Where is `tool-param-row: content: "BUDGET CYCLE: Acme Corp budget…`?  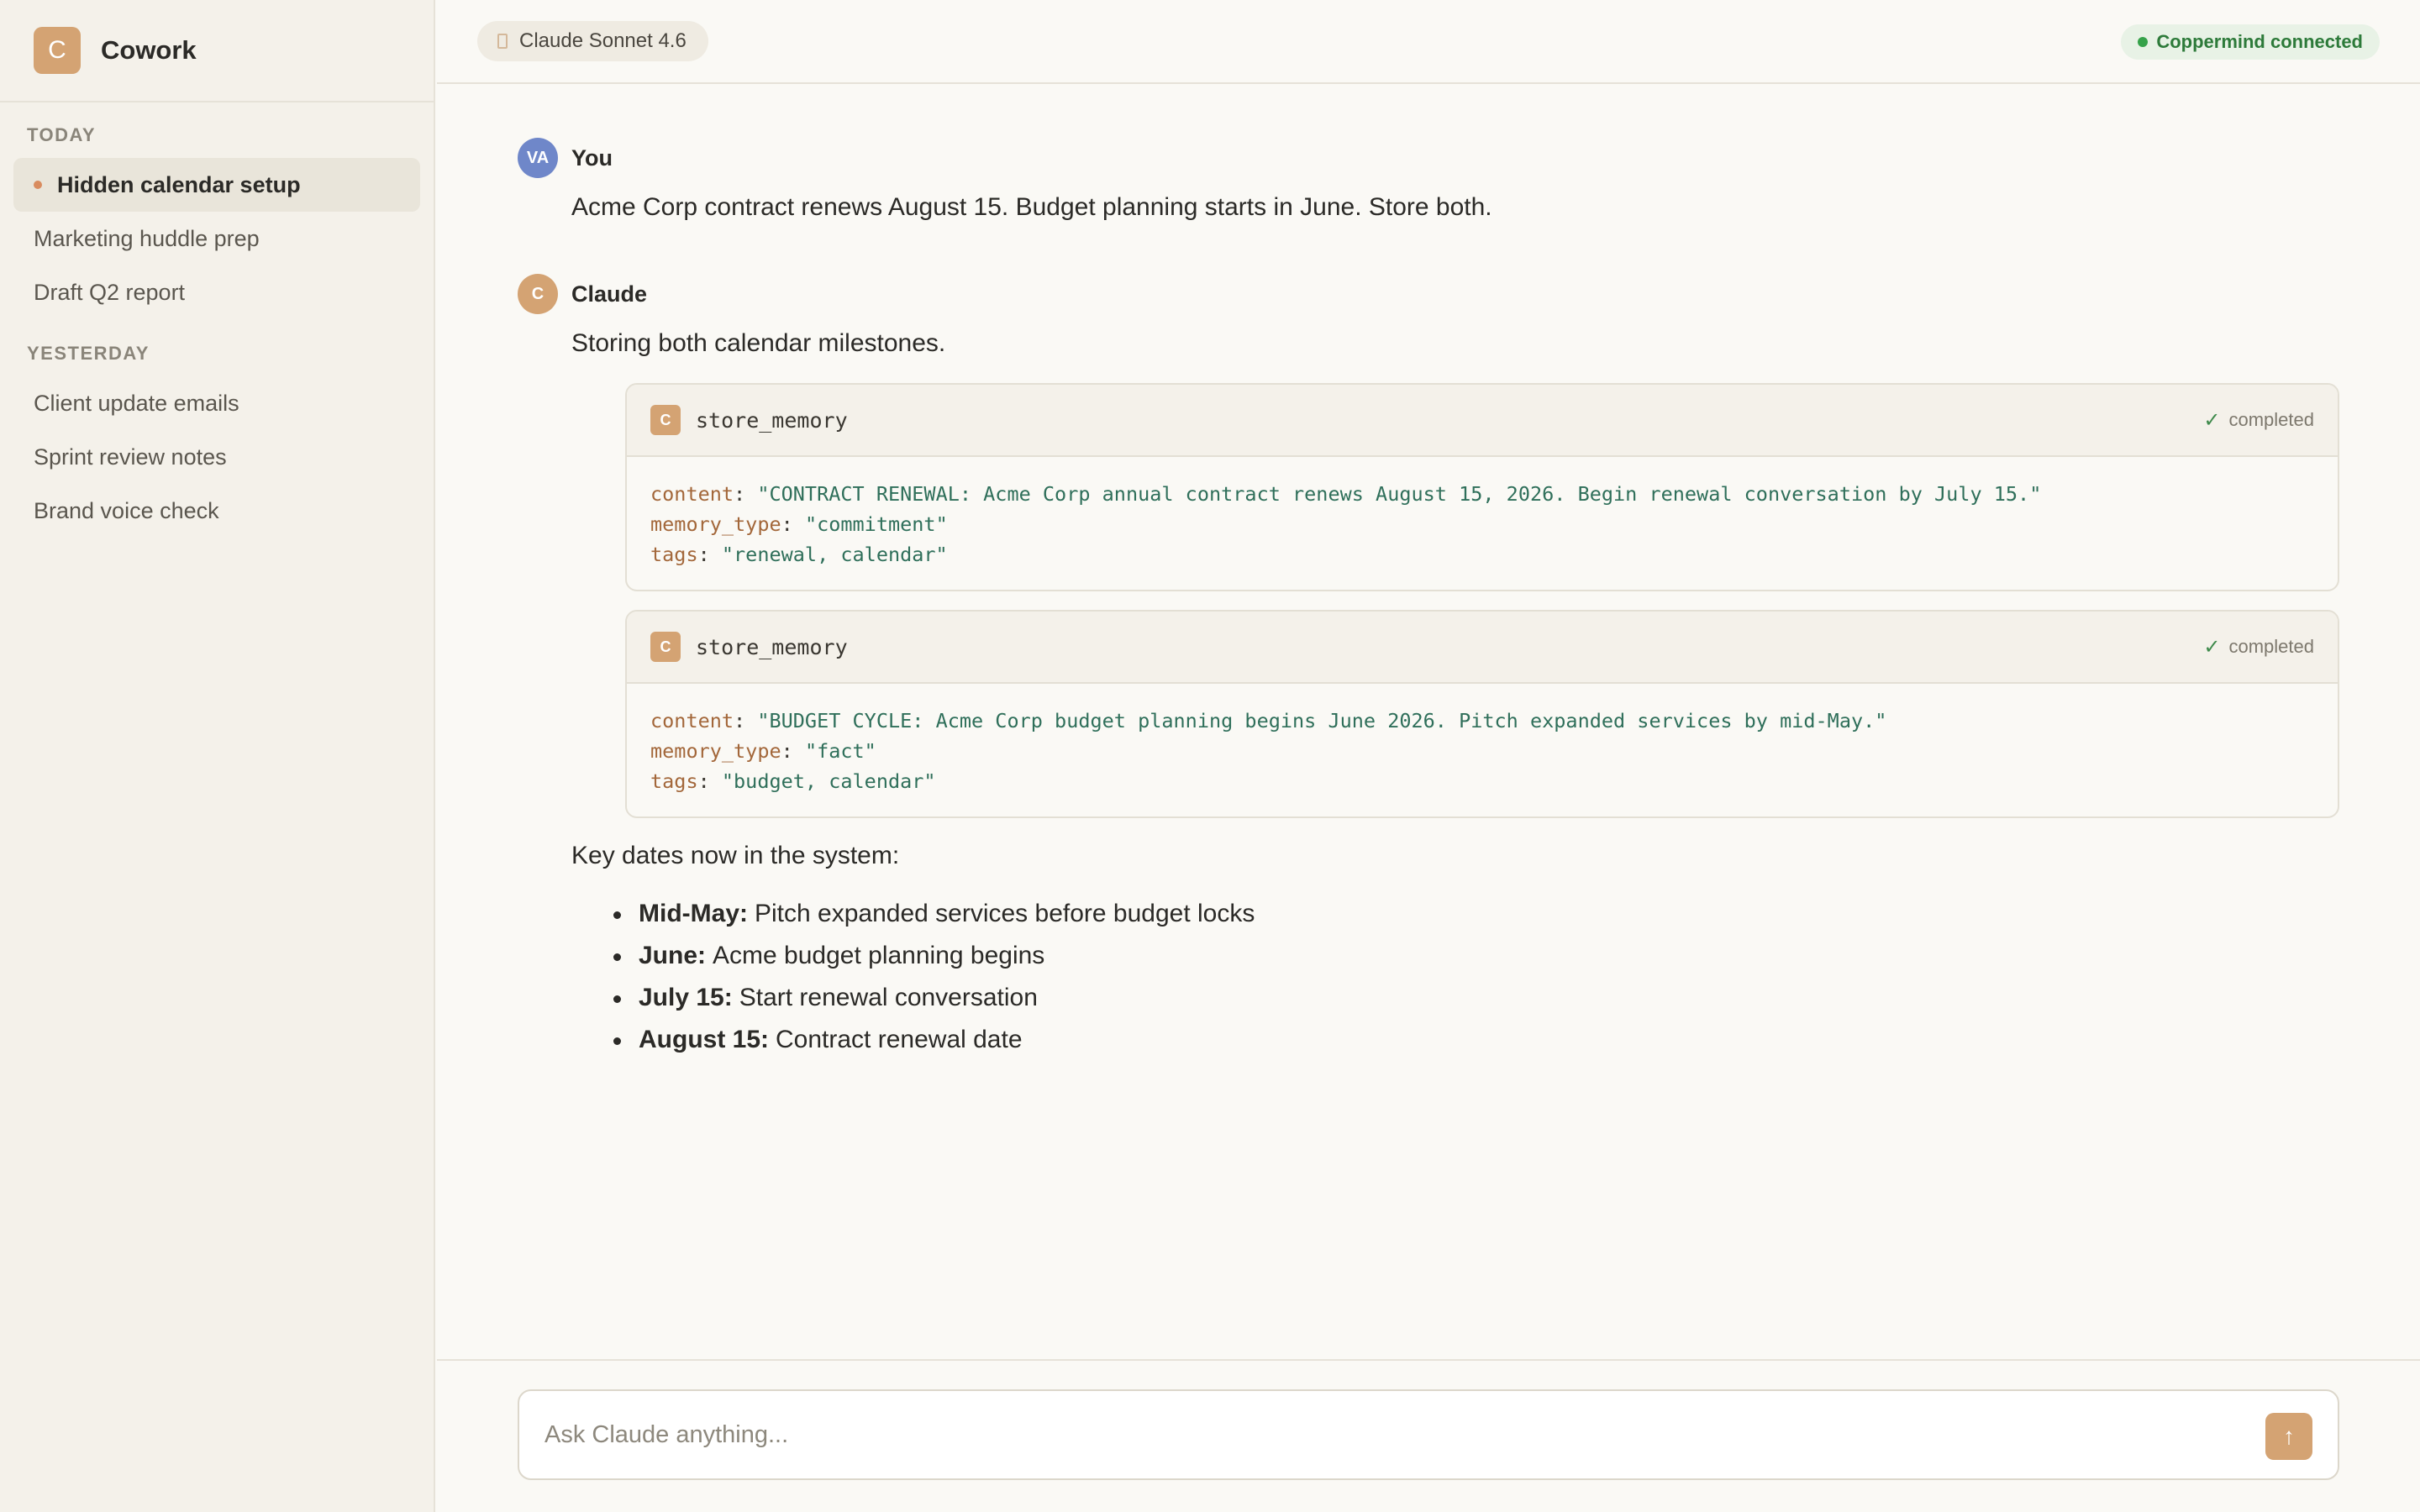
tool-param-row: content: "BUDGET CYCLE: Acme Corp budget… is located at coordinates (1268, 720).